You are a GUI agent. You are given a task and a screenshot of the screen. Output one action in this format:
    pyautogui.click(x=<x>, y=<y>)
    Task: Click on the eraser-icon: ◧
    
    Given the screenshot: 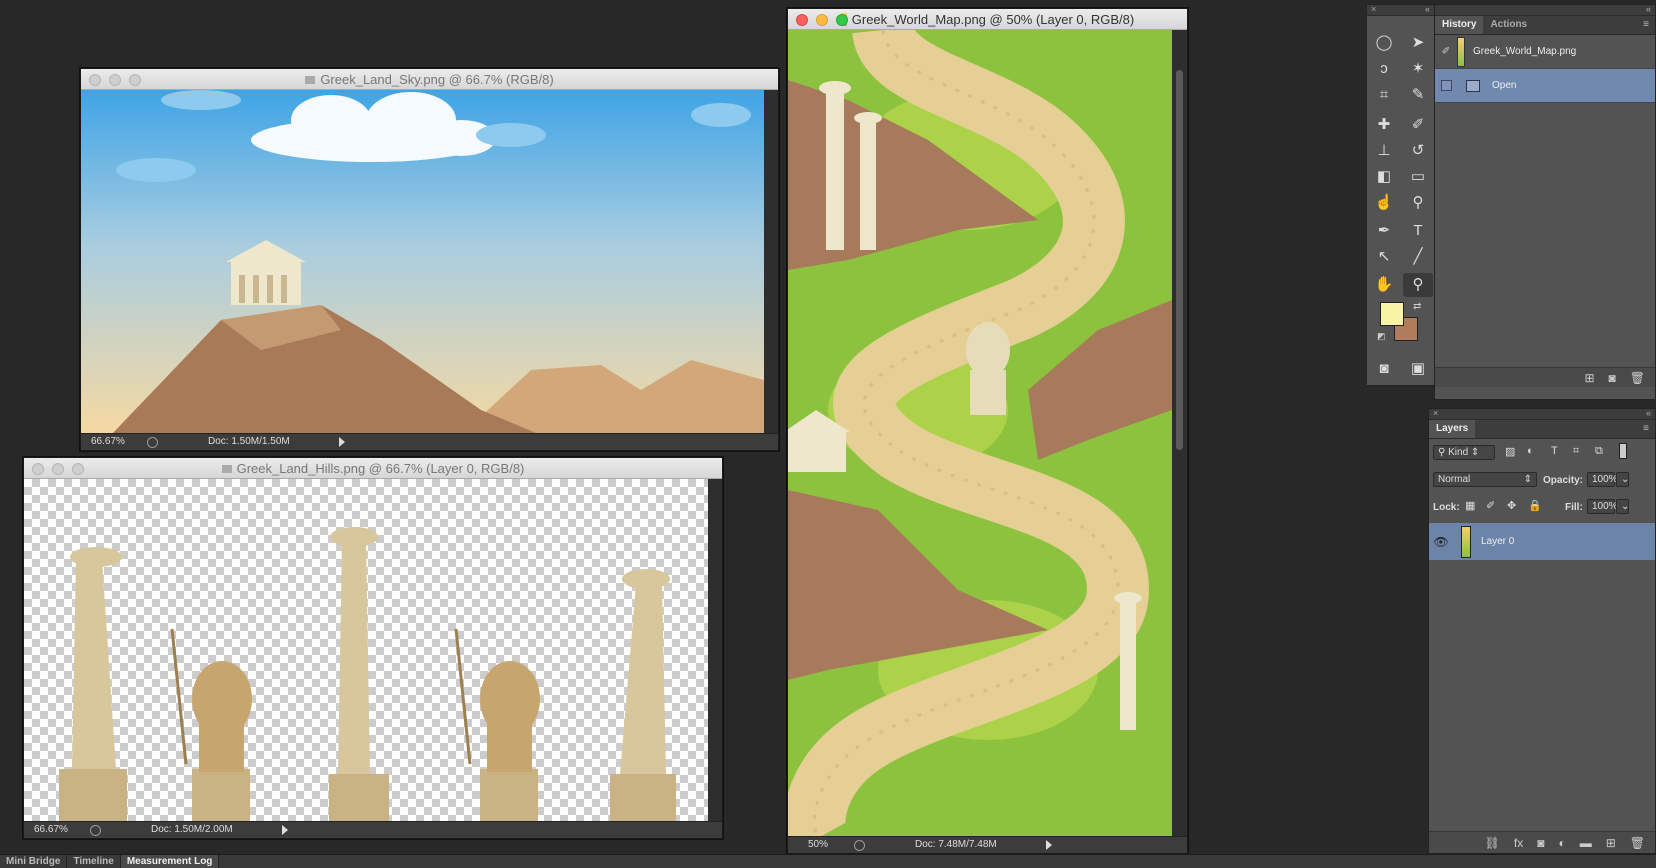 What is the action you would take?
    pyautogui.click(x=1384, y=177)
    